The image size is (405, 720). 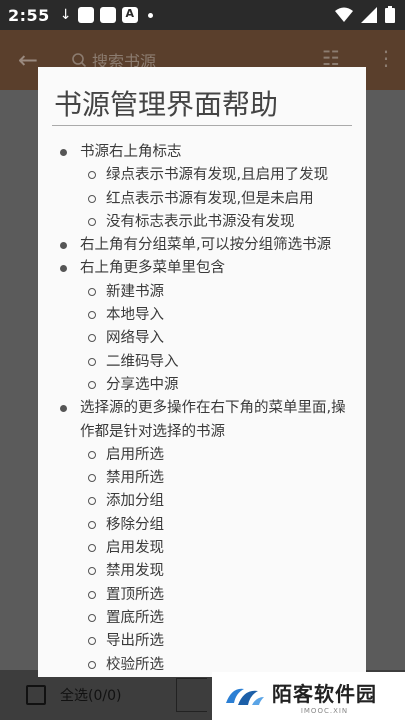 What do you see at coordinates (131, 152) in the screenshot?
I see `help-list-item-text: 书源右上角标志` at bounding box center [131, 152].